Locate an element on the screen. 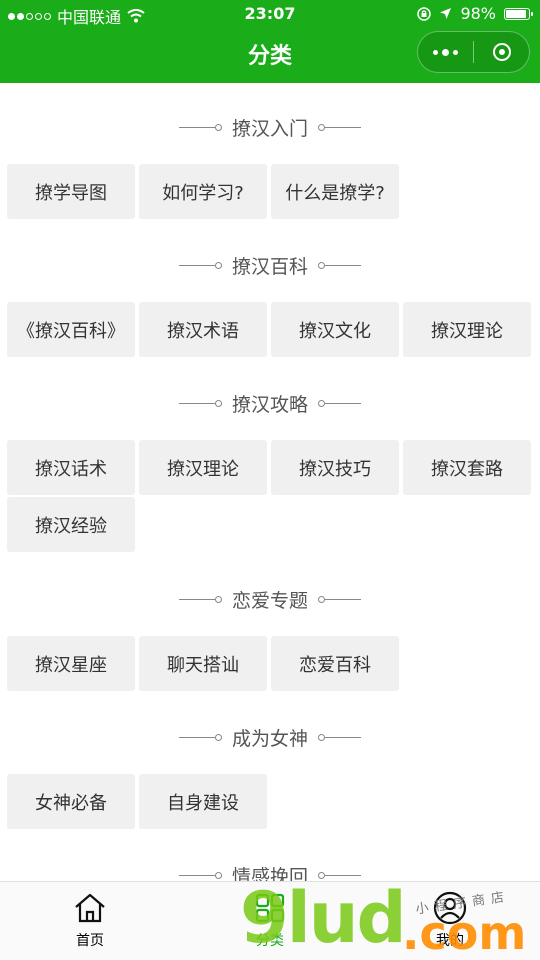 This screenshot has height=960, width=540. lock-rotation-icon is located at coordinates (424, 13).